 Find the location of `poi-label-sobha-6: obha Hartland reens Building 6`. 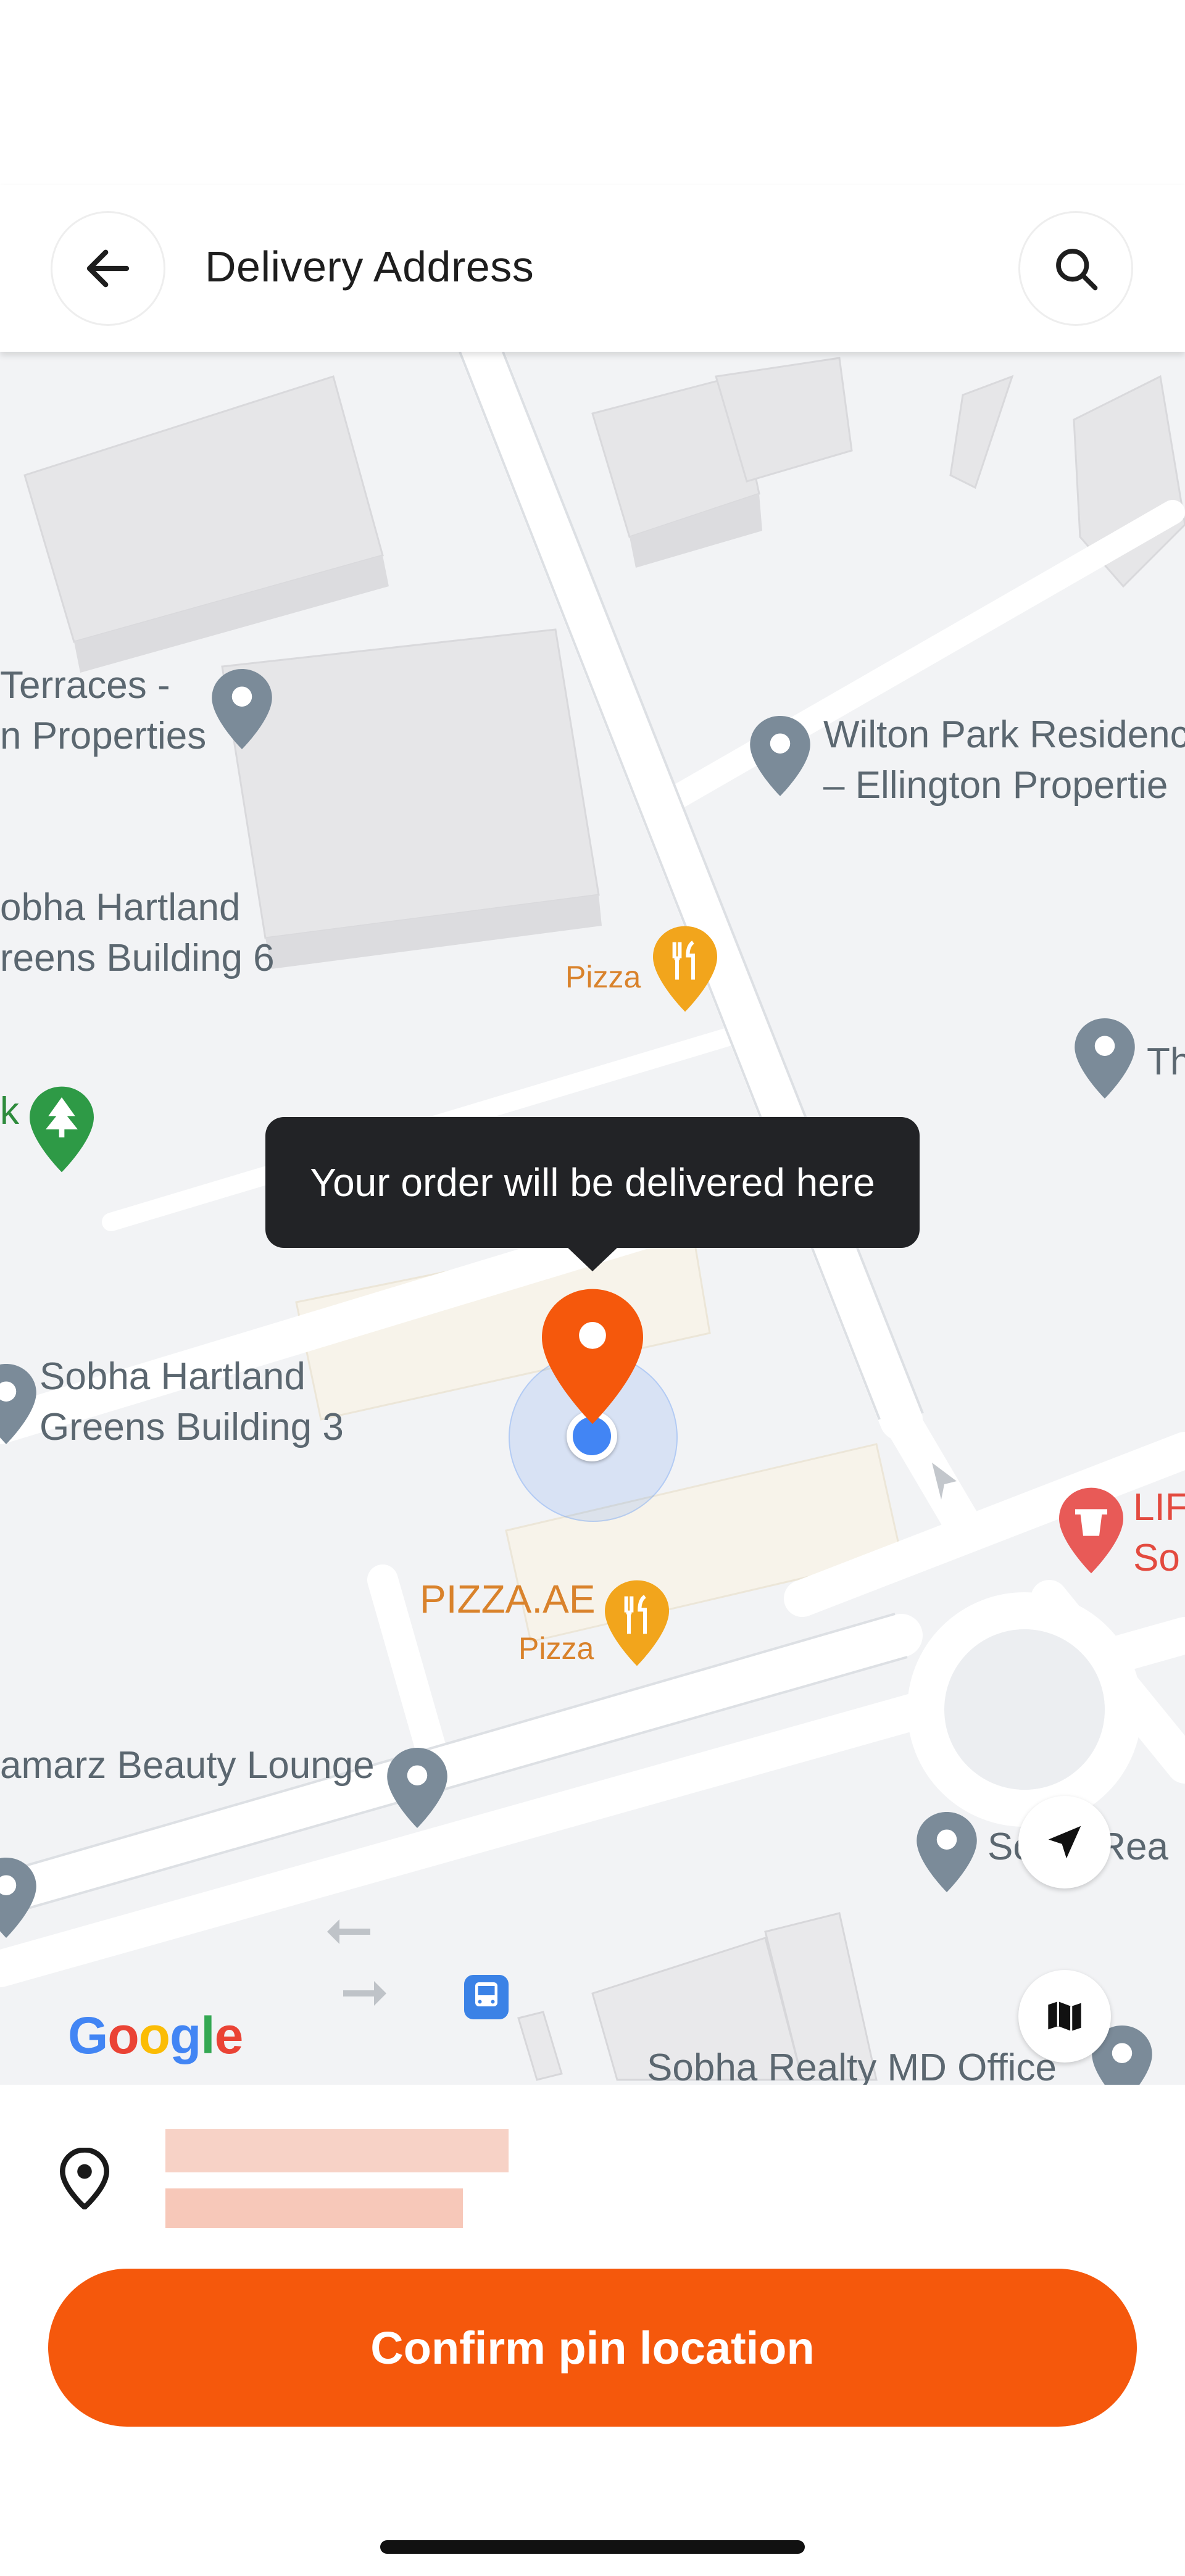

poi-label-sobha-6: obha Hartland reens Building 6 is located at coordinates (137, 934).